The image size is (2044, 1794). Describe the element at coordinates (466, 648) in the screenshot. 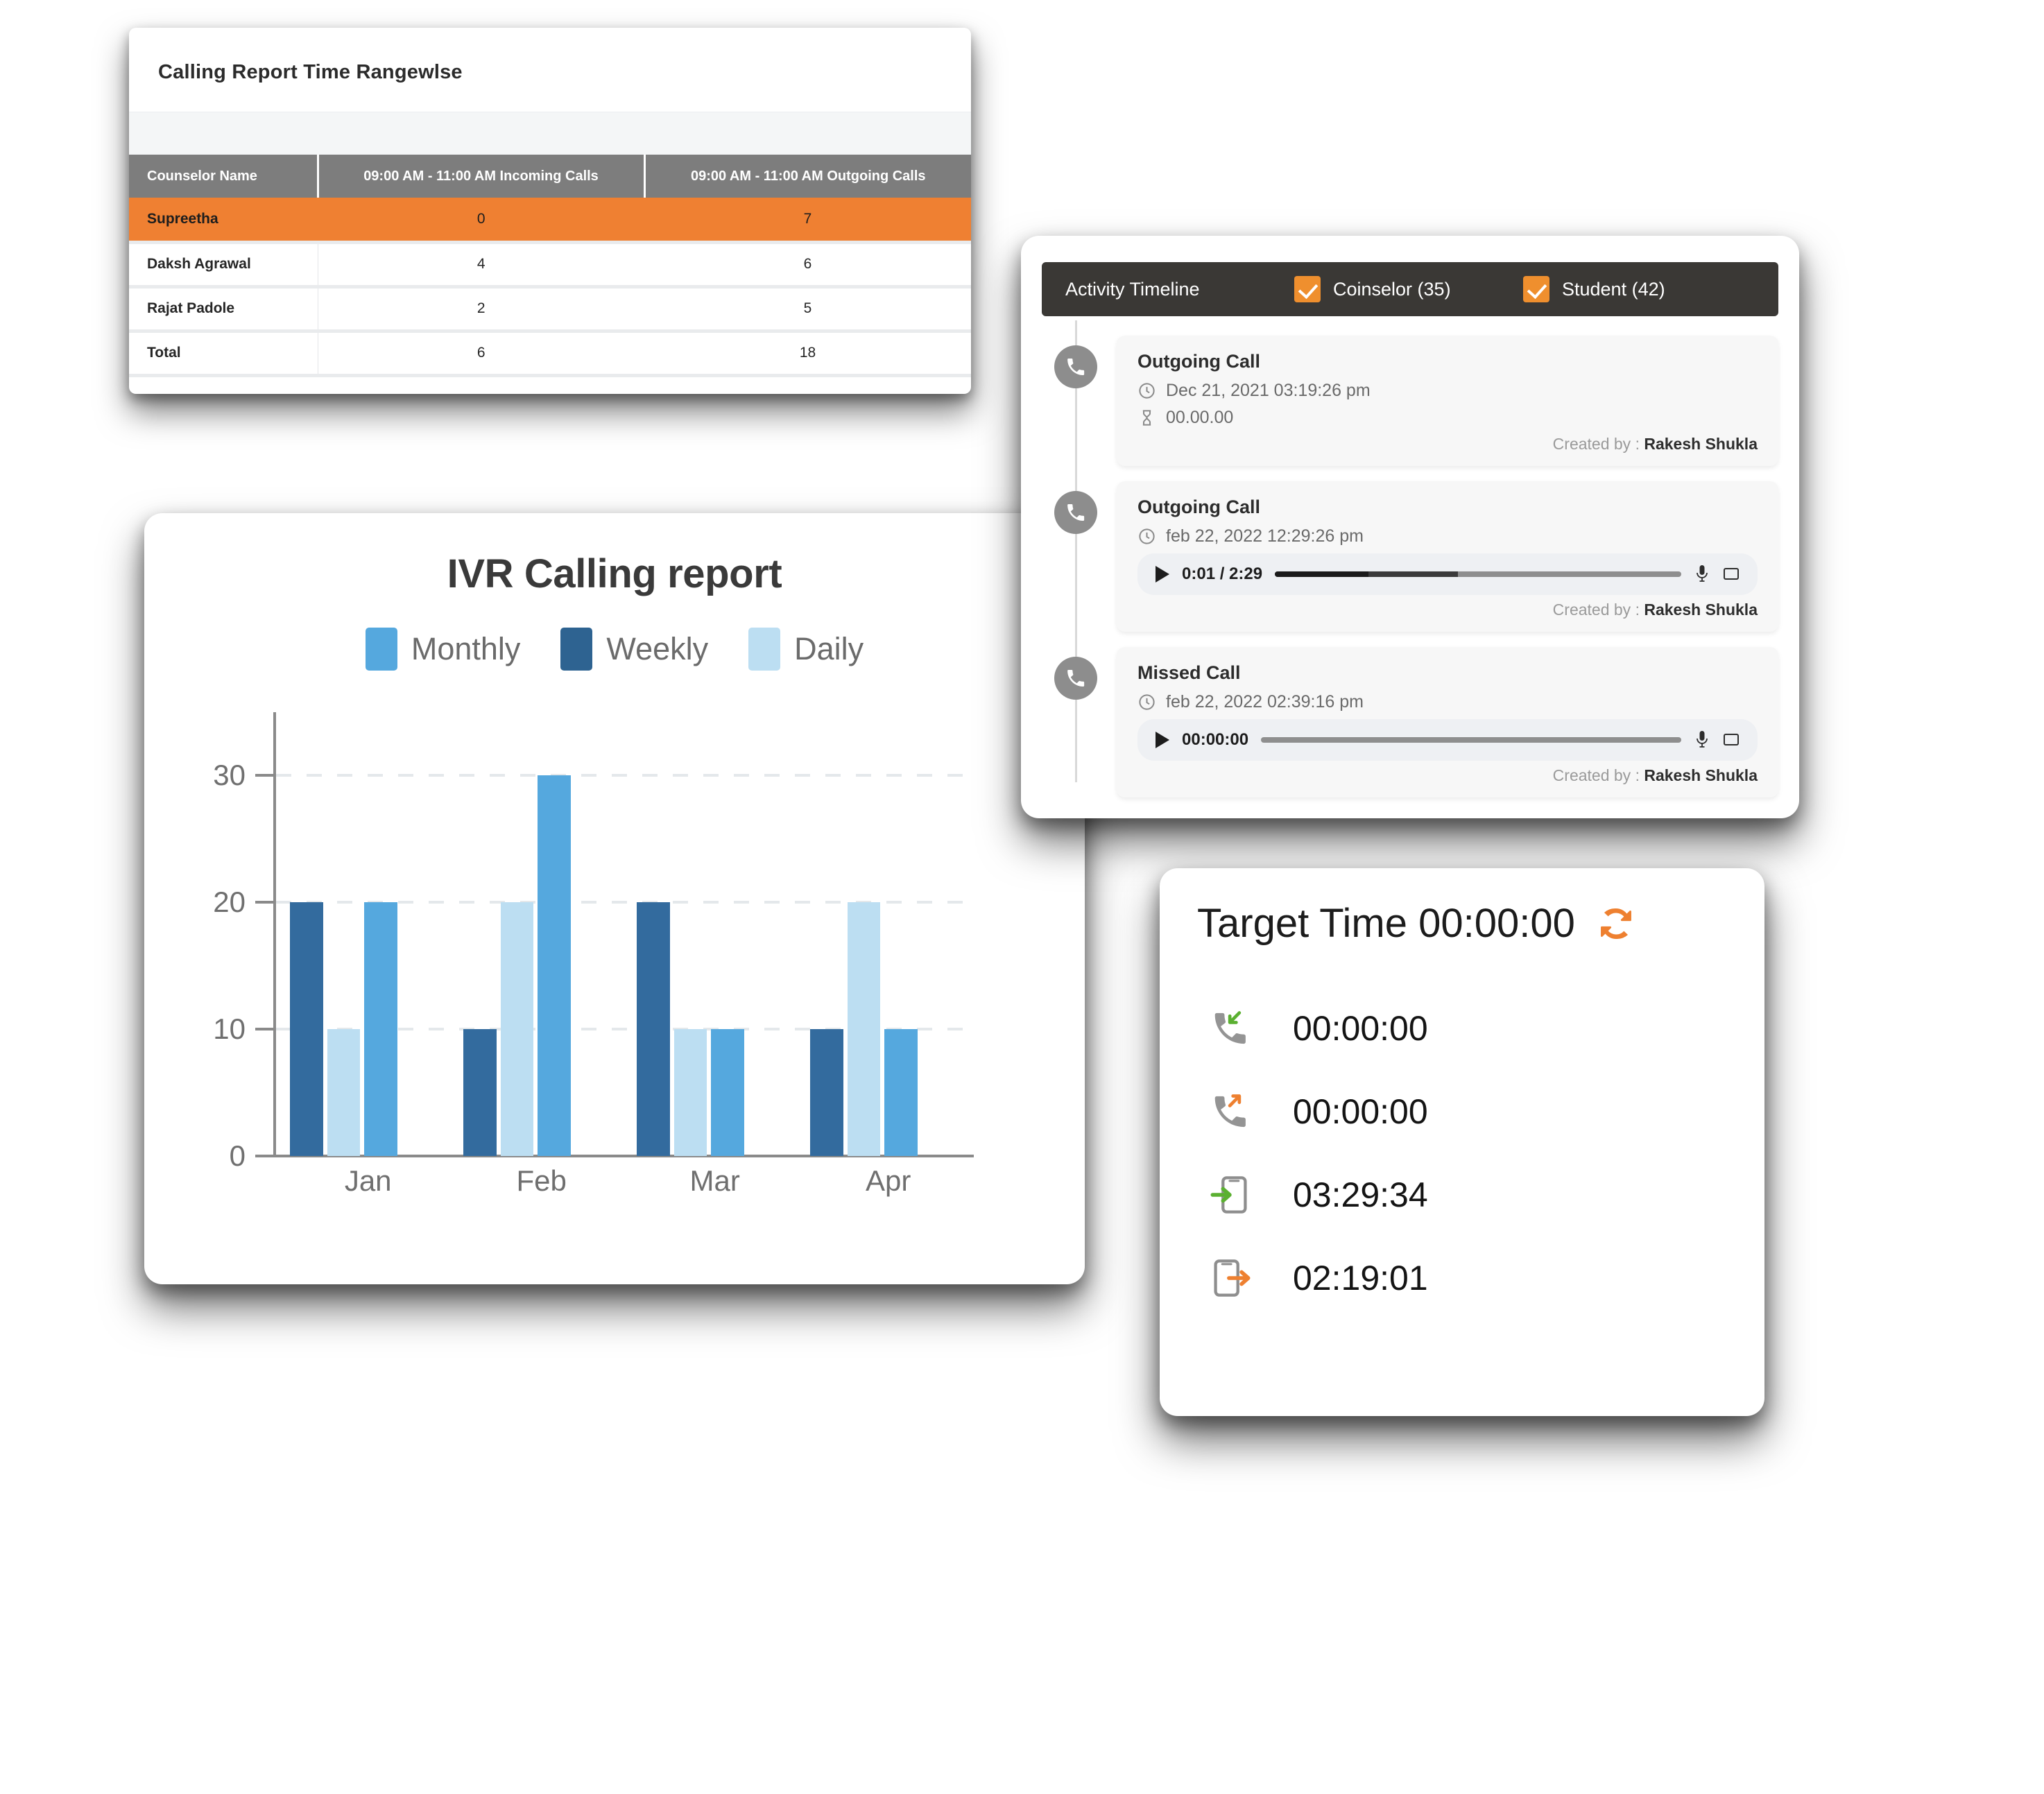

I see `legend-label-monthly: Monthly` at that location.